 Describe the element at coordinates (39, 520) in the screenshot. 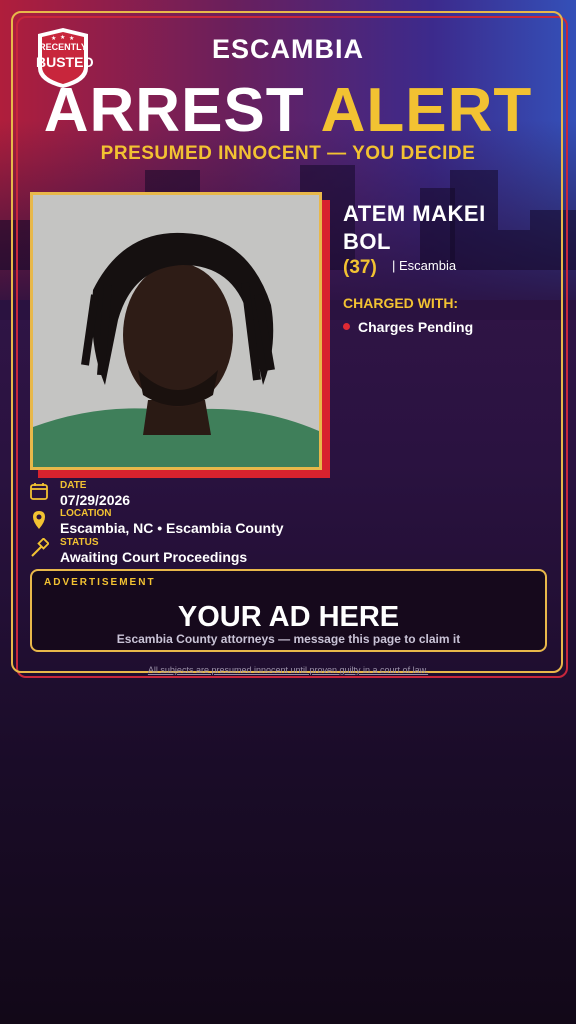

I see `location-pin-icon` at that location.